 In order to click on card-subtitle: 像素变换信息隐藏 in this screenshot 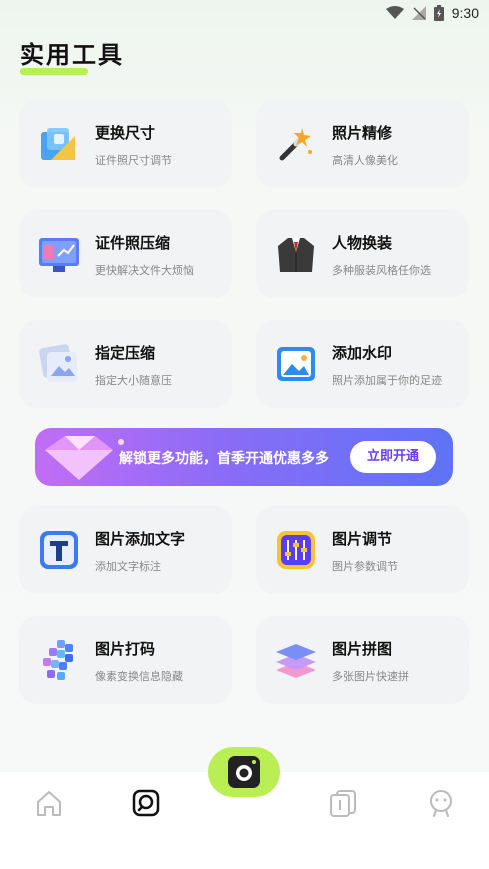, I will do `click(139, 676)`.